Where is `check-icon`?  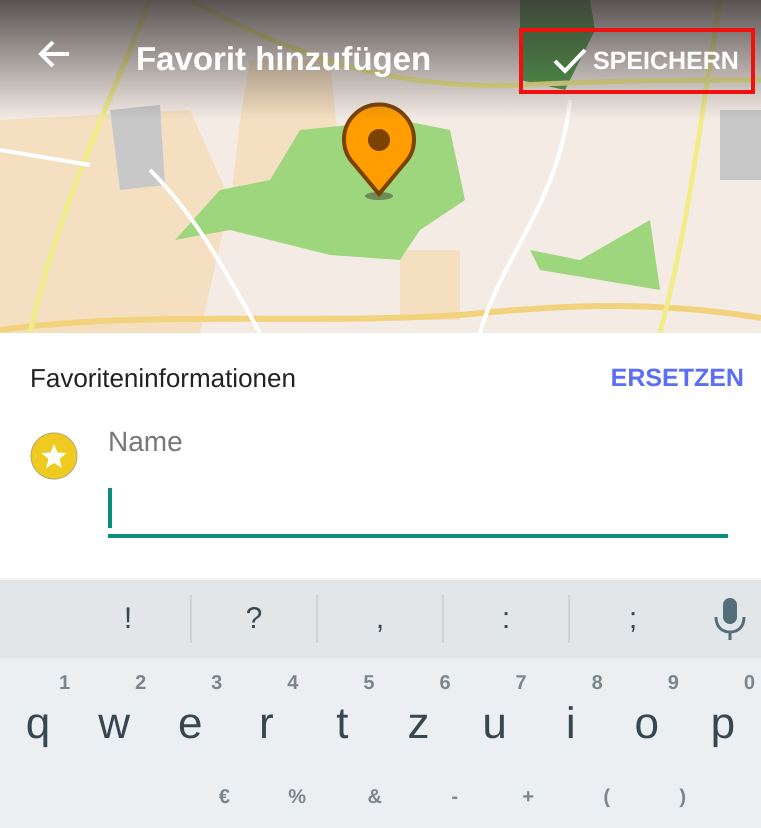 check-icon is located at coordinates (570, 61).